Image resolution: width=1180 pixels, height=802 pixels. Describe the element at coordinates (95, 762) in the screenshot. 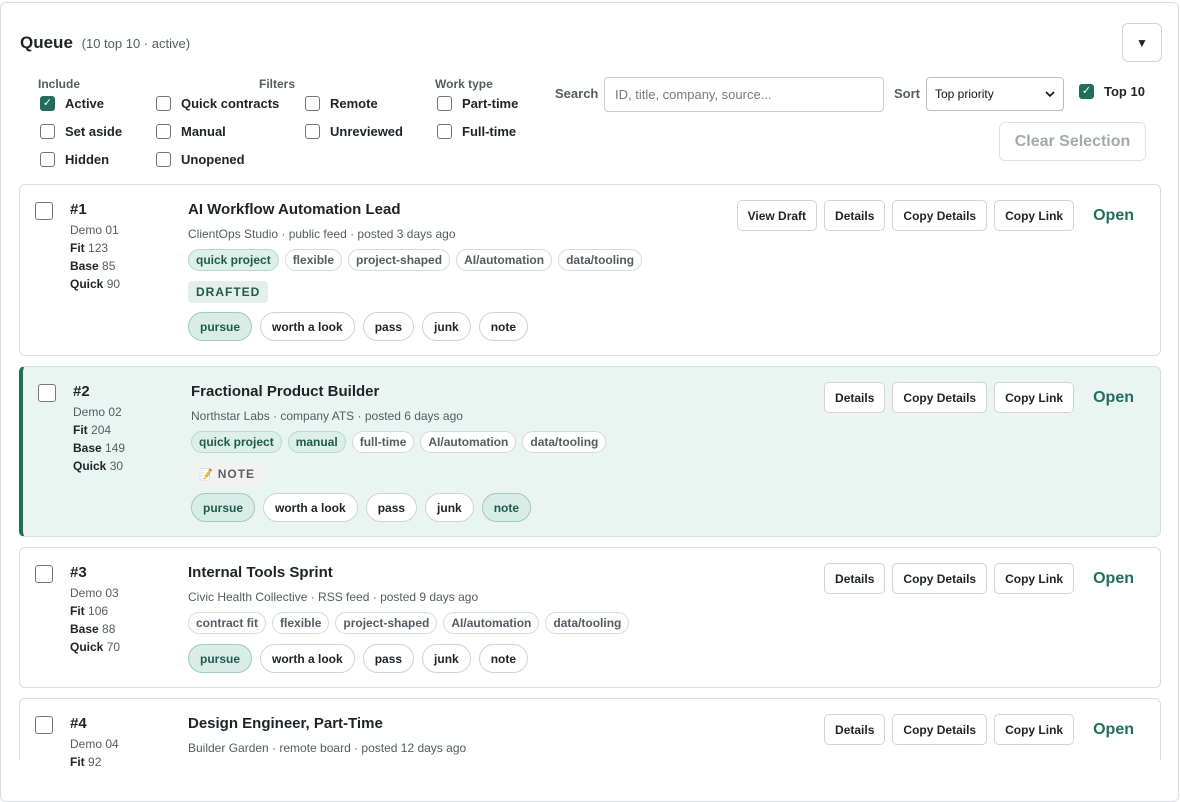

I see `fit-value: 92` at that location.